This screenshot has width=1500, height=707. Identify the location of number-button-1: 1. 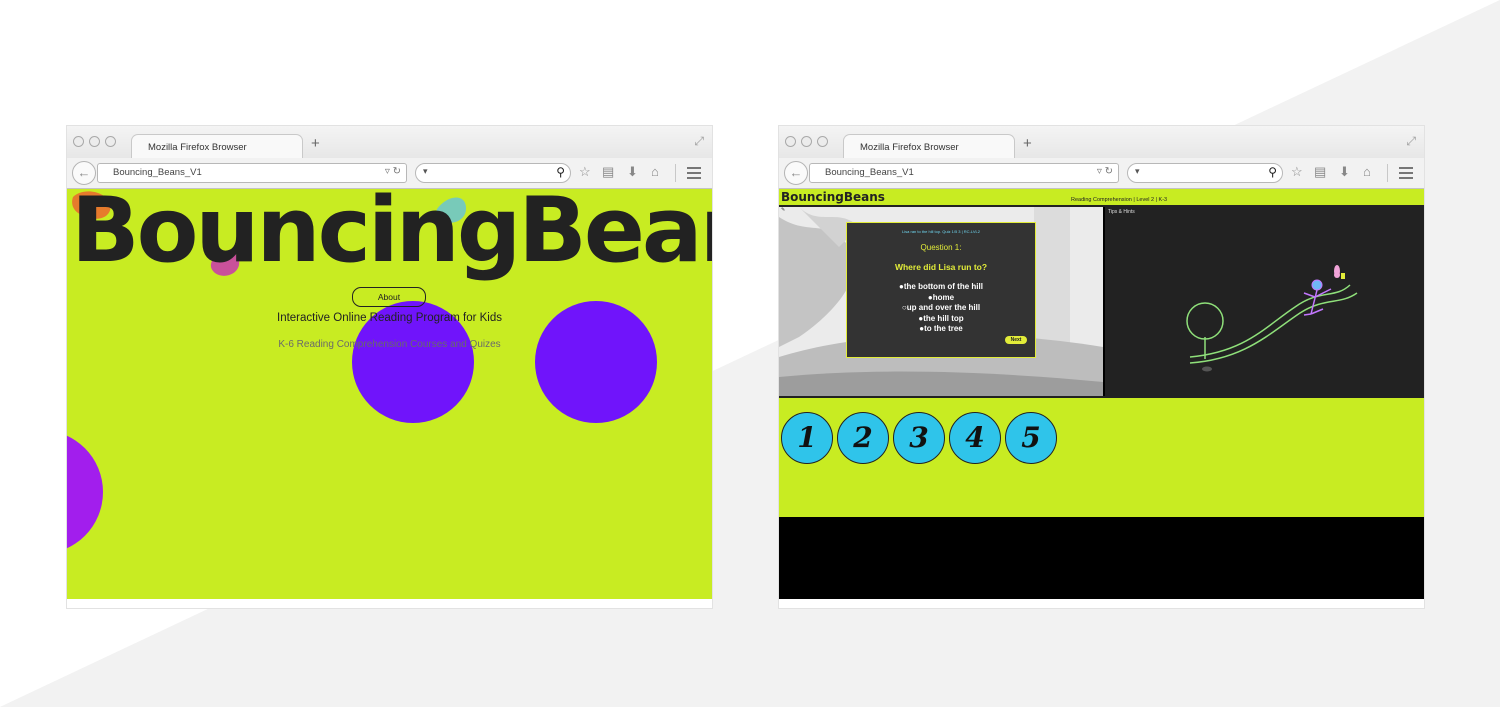
(807, 438).